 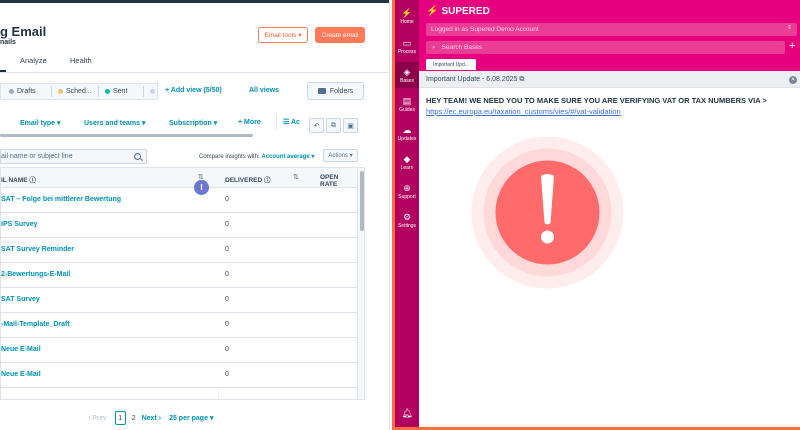 What do you see at coordinates (151, 418) in the screenshot?
I see `next-page-button: Next ›` at bounding box center [151, 418].